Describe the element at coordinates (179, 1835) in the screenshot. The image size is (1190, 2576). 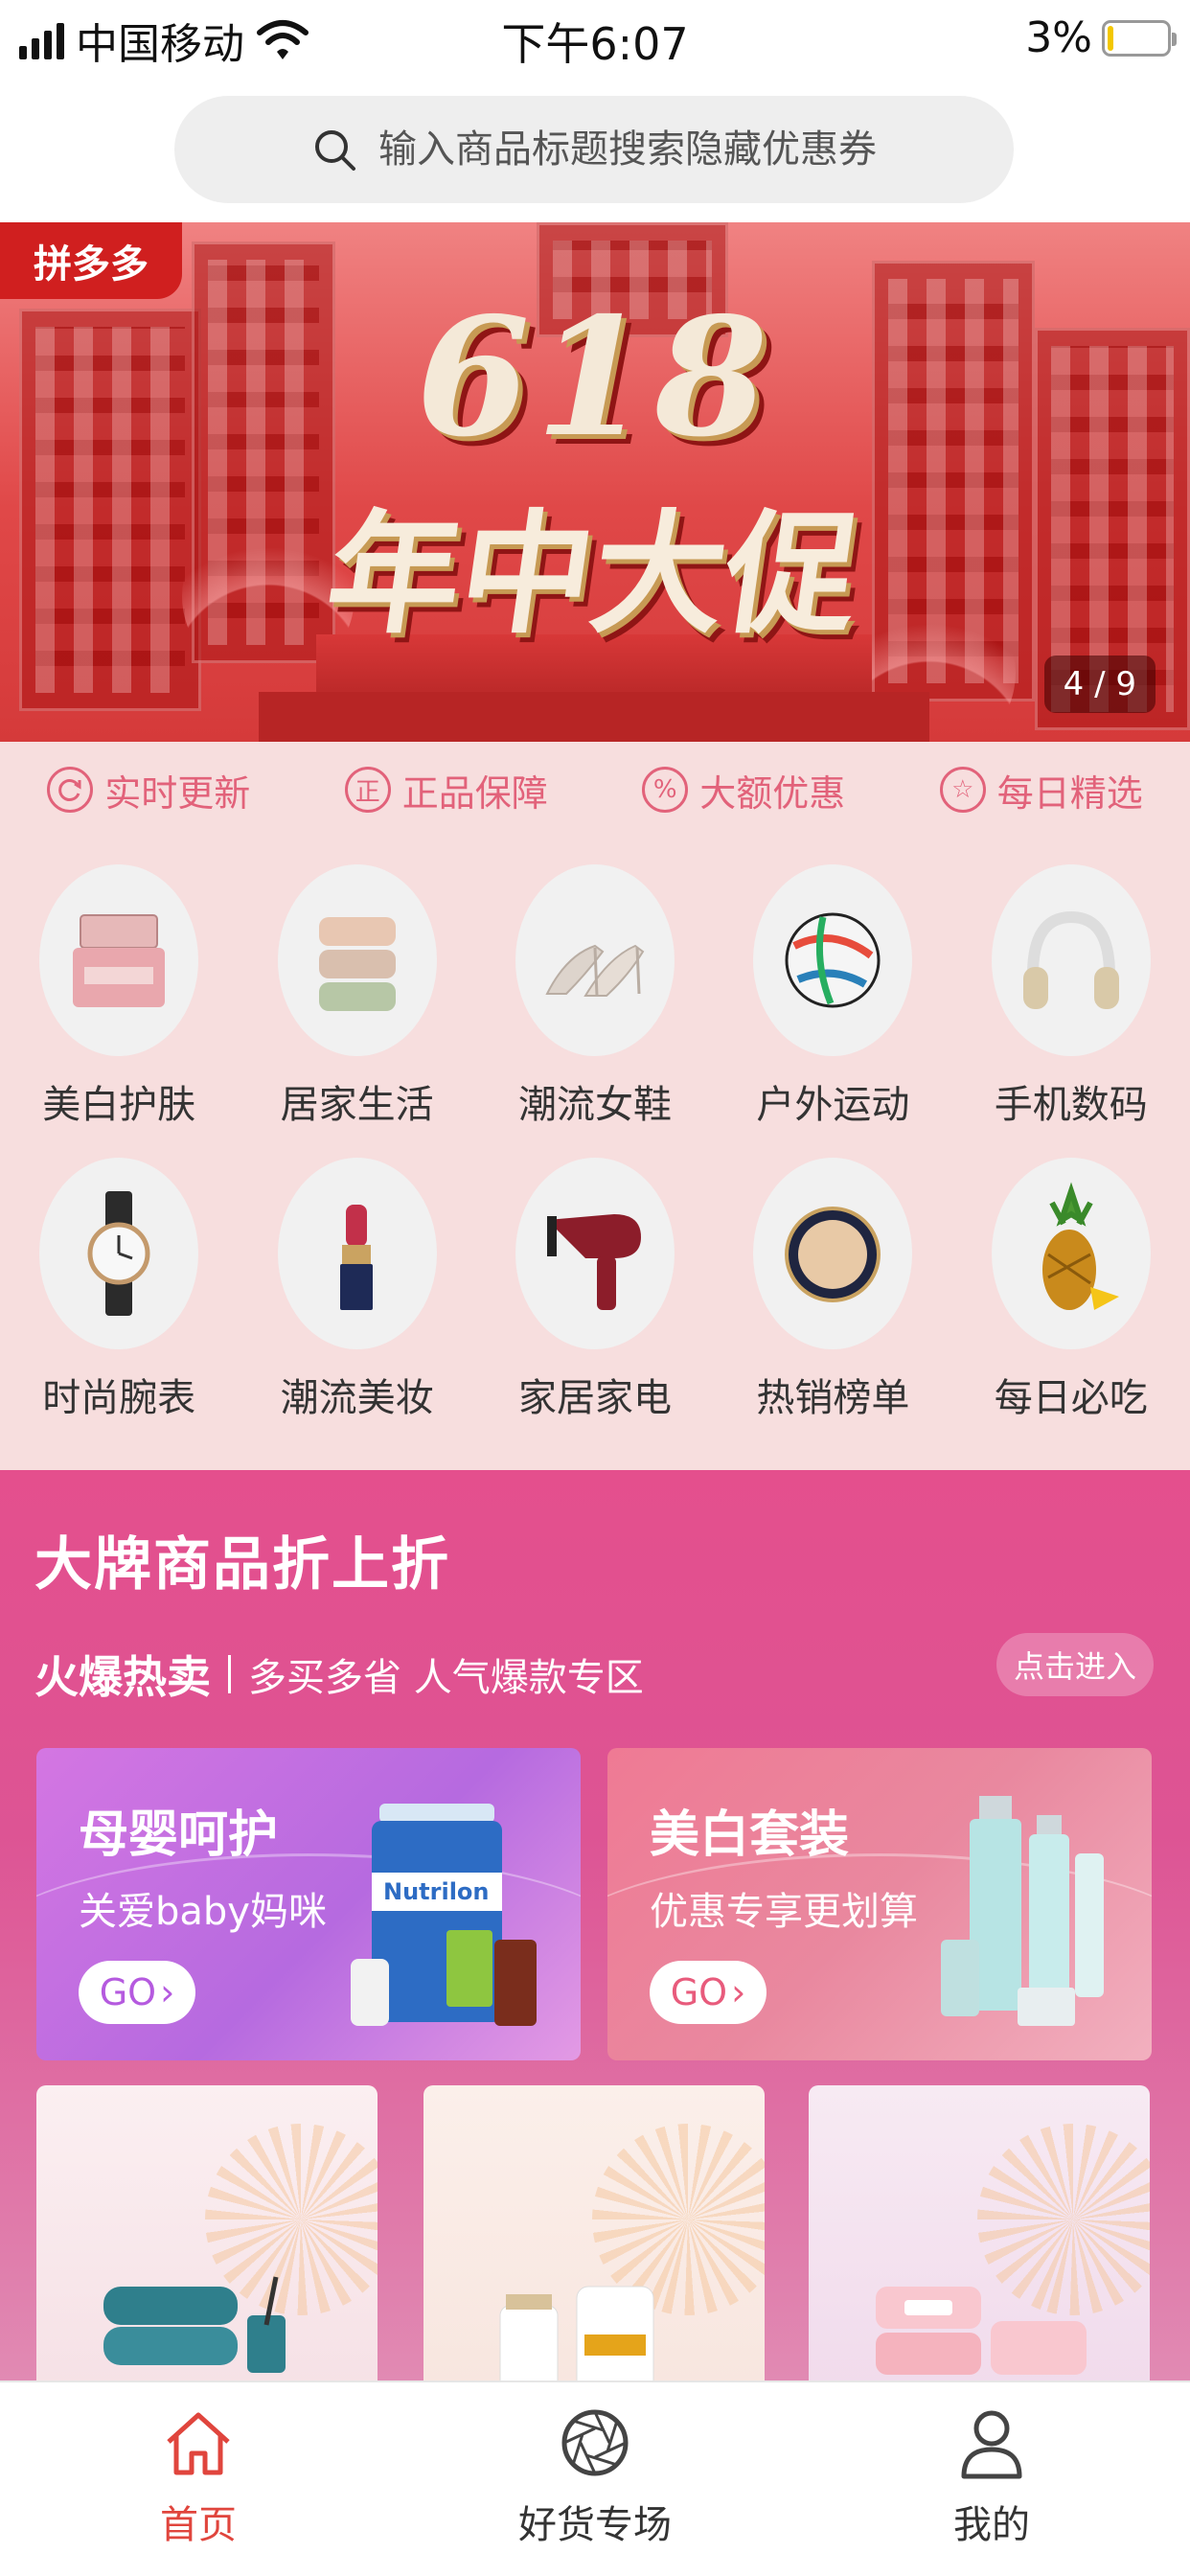
I see `promo-card-title: 母婴呵护` at that location.